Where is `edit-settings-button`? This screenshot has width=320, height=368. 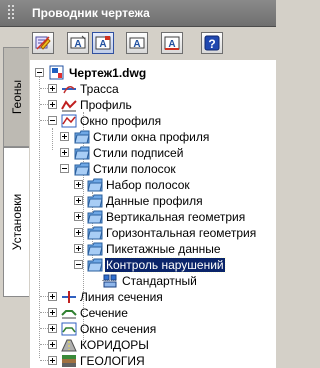
edit-settings-button is located at coordinates (43, 43).